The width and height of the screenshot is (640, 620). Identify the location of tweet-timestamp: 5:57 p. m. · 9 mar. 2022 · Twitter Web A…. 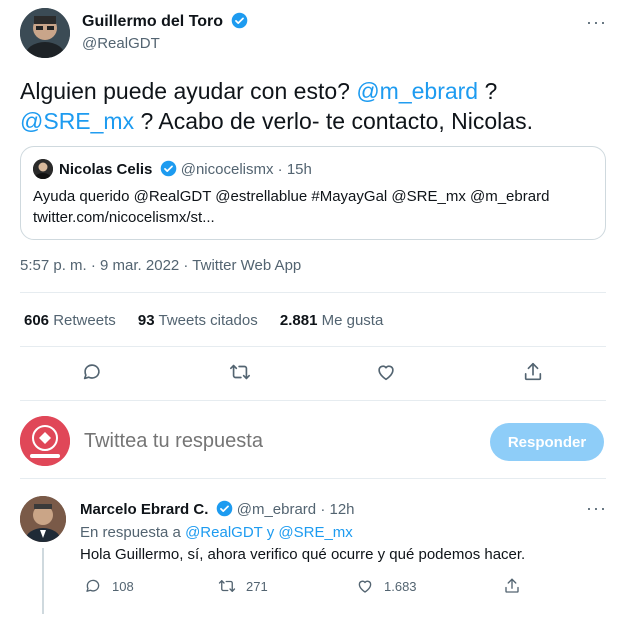
(160, 265).